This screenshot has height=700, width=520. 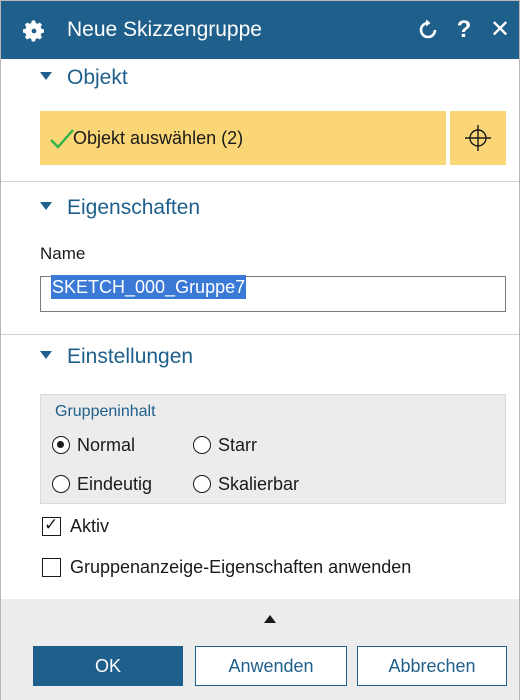 What do you see at coordinates (260, 619) in the screenshot?
I see `collapse-toggle` at bounding box center [260, 619].